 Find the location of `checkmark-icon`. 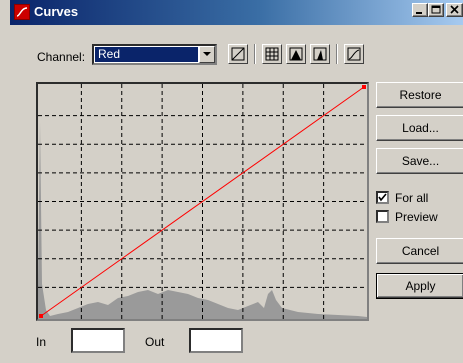

checkmark-icon is located at coordinates (382, 197).